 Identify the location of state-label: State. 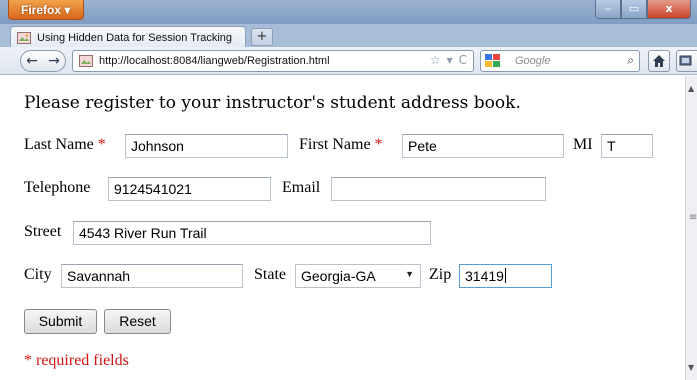
(270, 274).